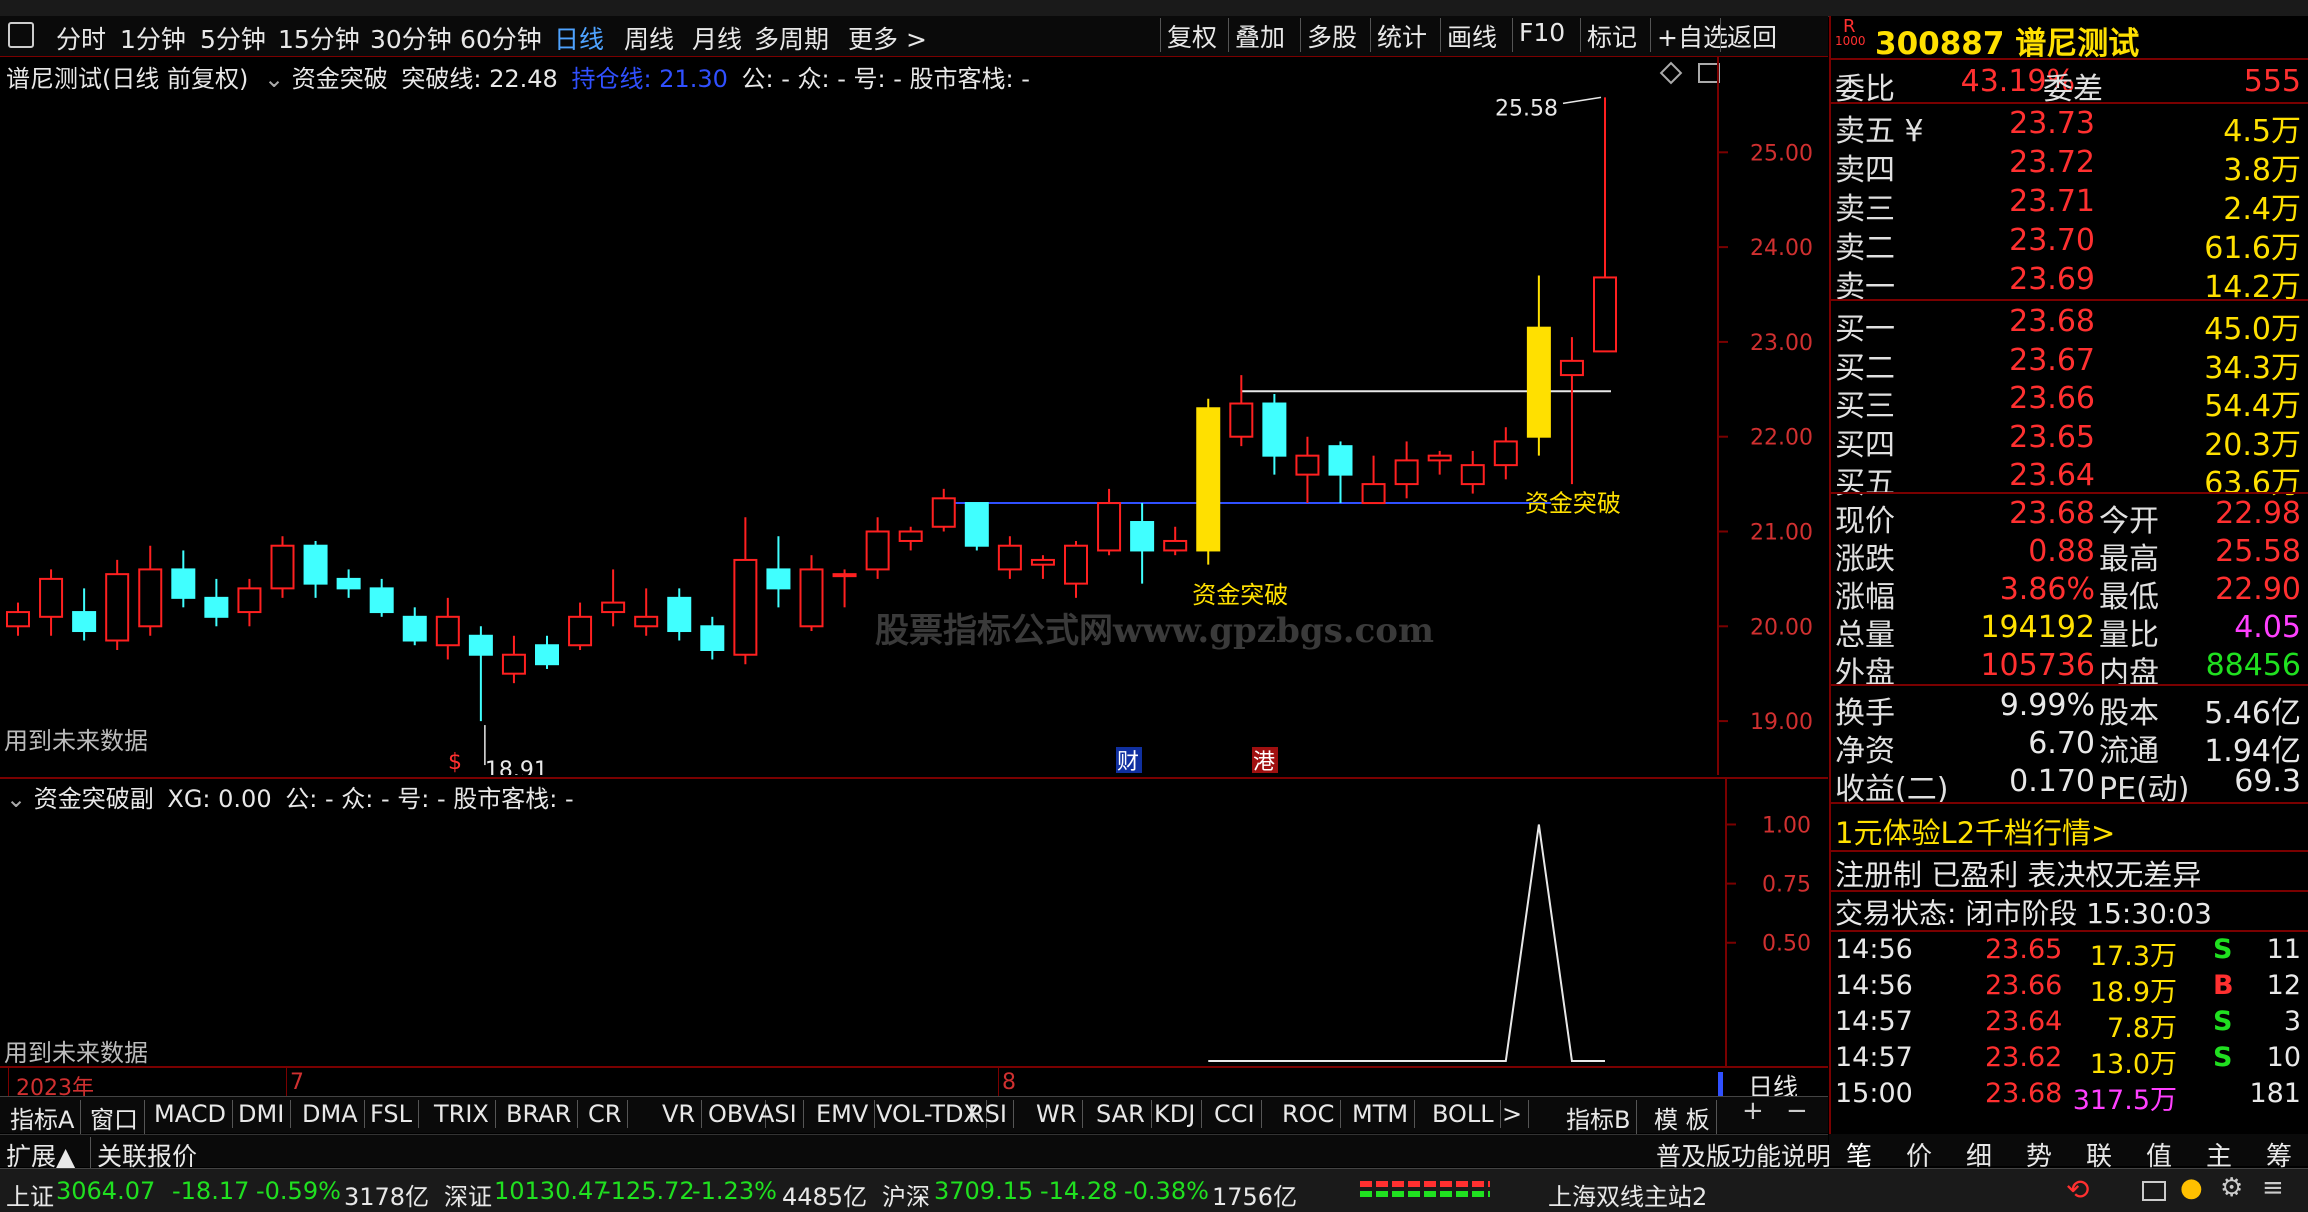  Describe the element at coordinates (2070, 479) in the screenshot. I see `buy-level-5: 买五 23.64 63.6万` at that location.